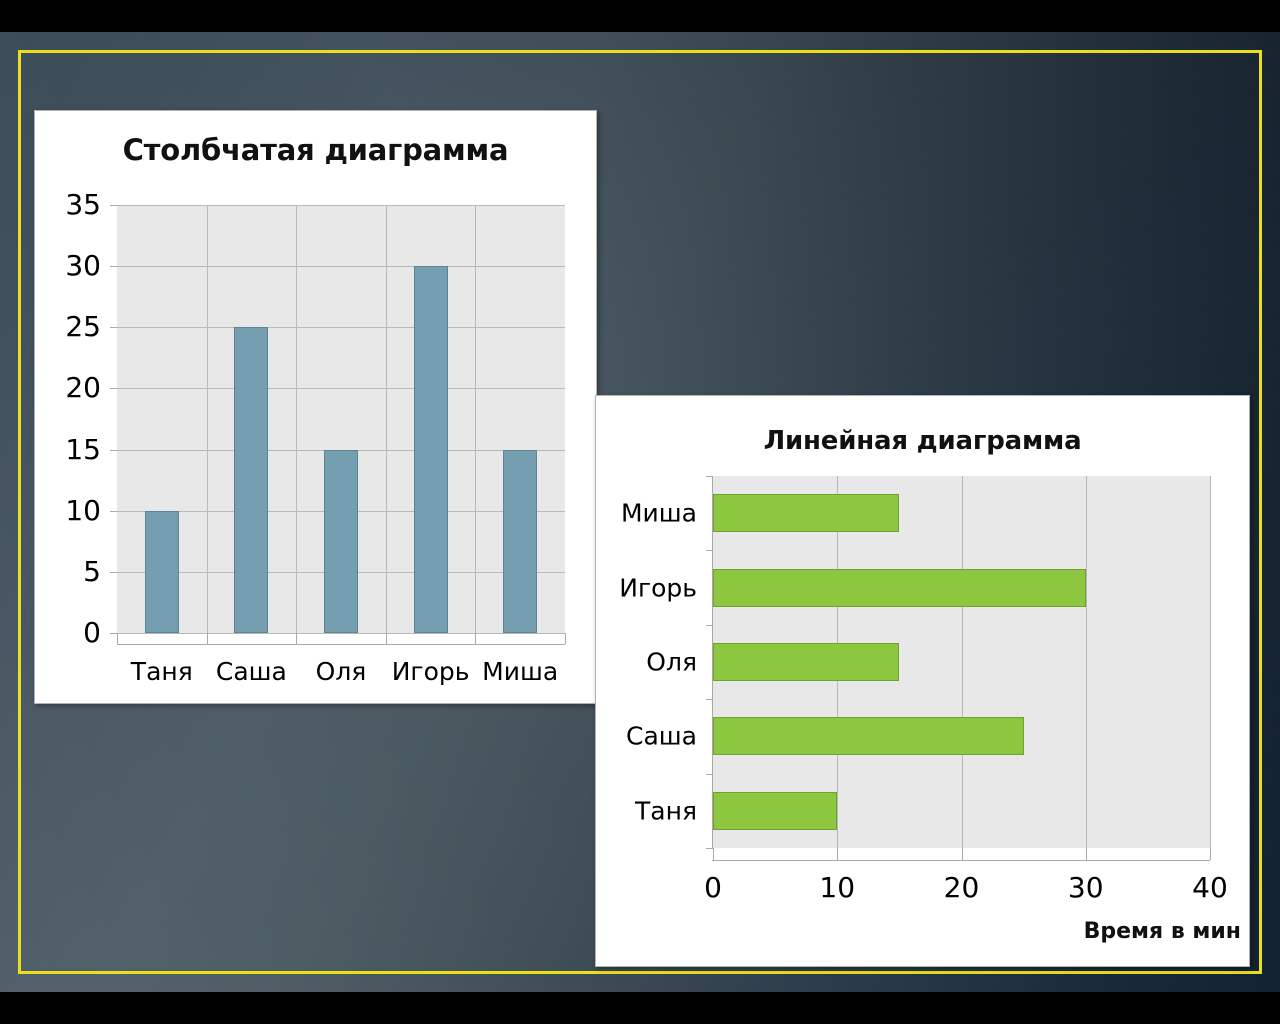 This screenshot has height=1024, width=1280. I want to click on x-axis-category-label: Миша, so click(520, 671).